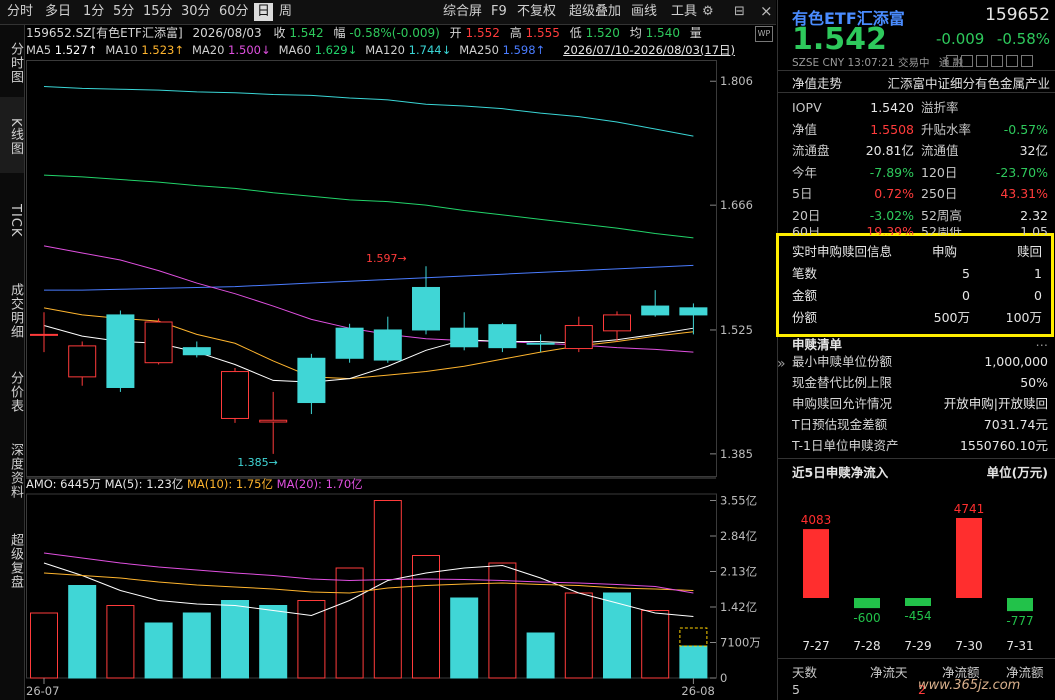  I want to click on x-tick-label-1: 26-08, so click(697, 691).